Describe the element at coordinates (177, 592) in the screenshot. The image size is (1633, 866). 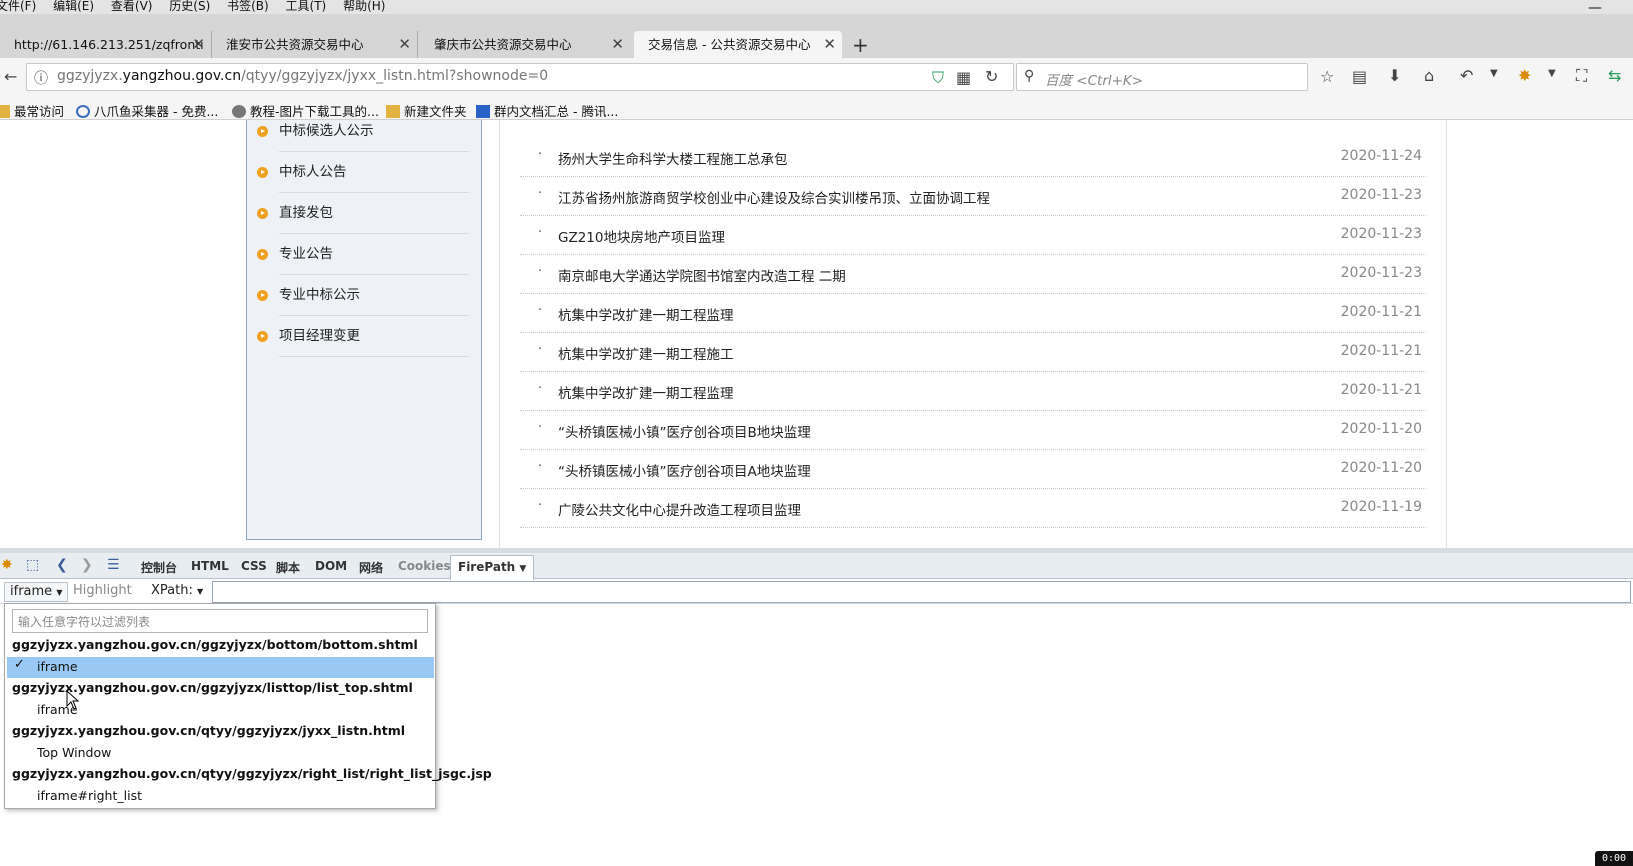
I see `xpath-select: XPath: ▼` at that location.